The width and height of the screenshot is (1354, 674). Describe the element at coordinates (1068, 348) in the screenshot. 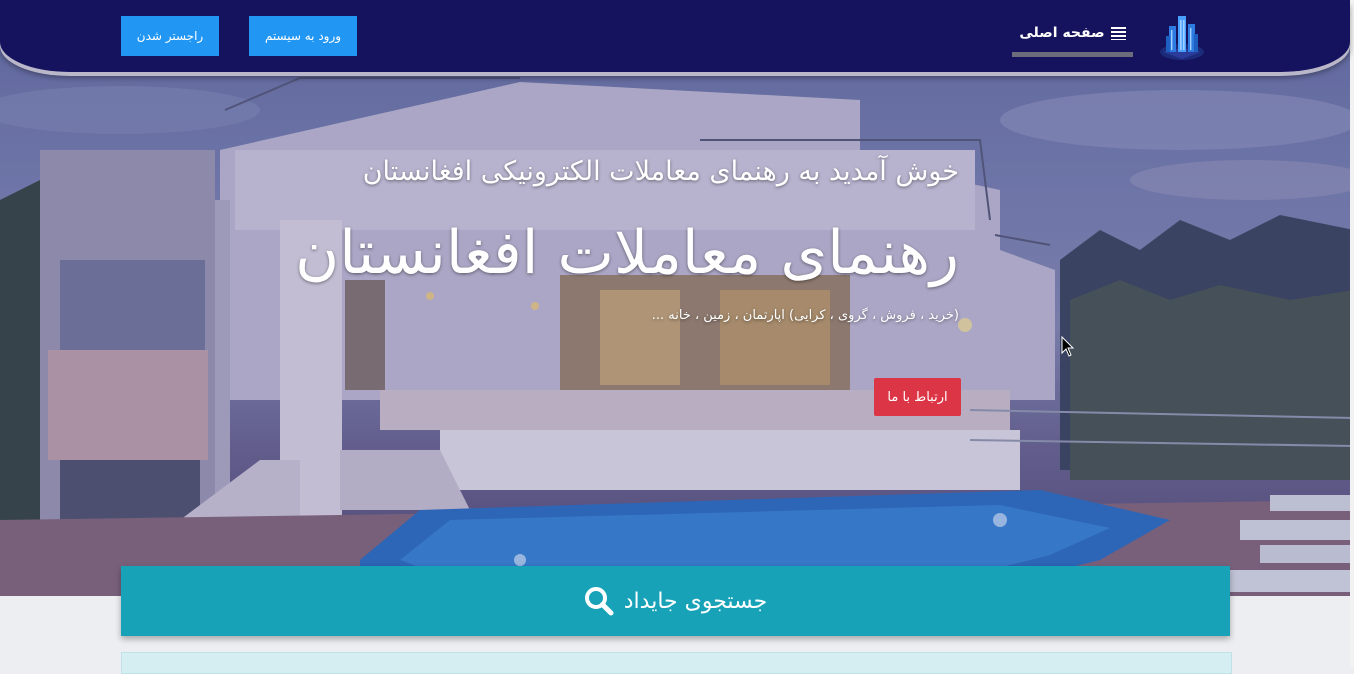

I see `mouse-cursor-icon` at that location.